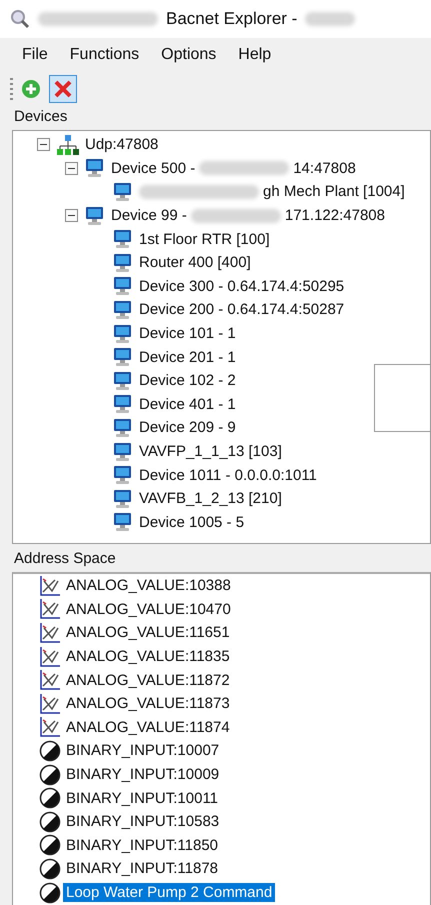 The height and width of the screenshot is (905, 431). I want to click on redaction-blur, so click(330, 19).